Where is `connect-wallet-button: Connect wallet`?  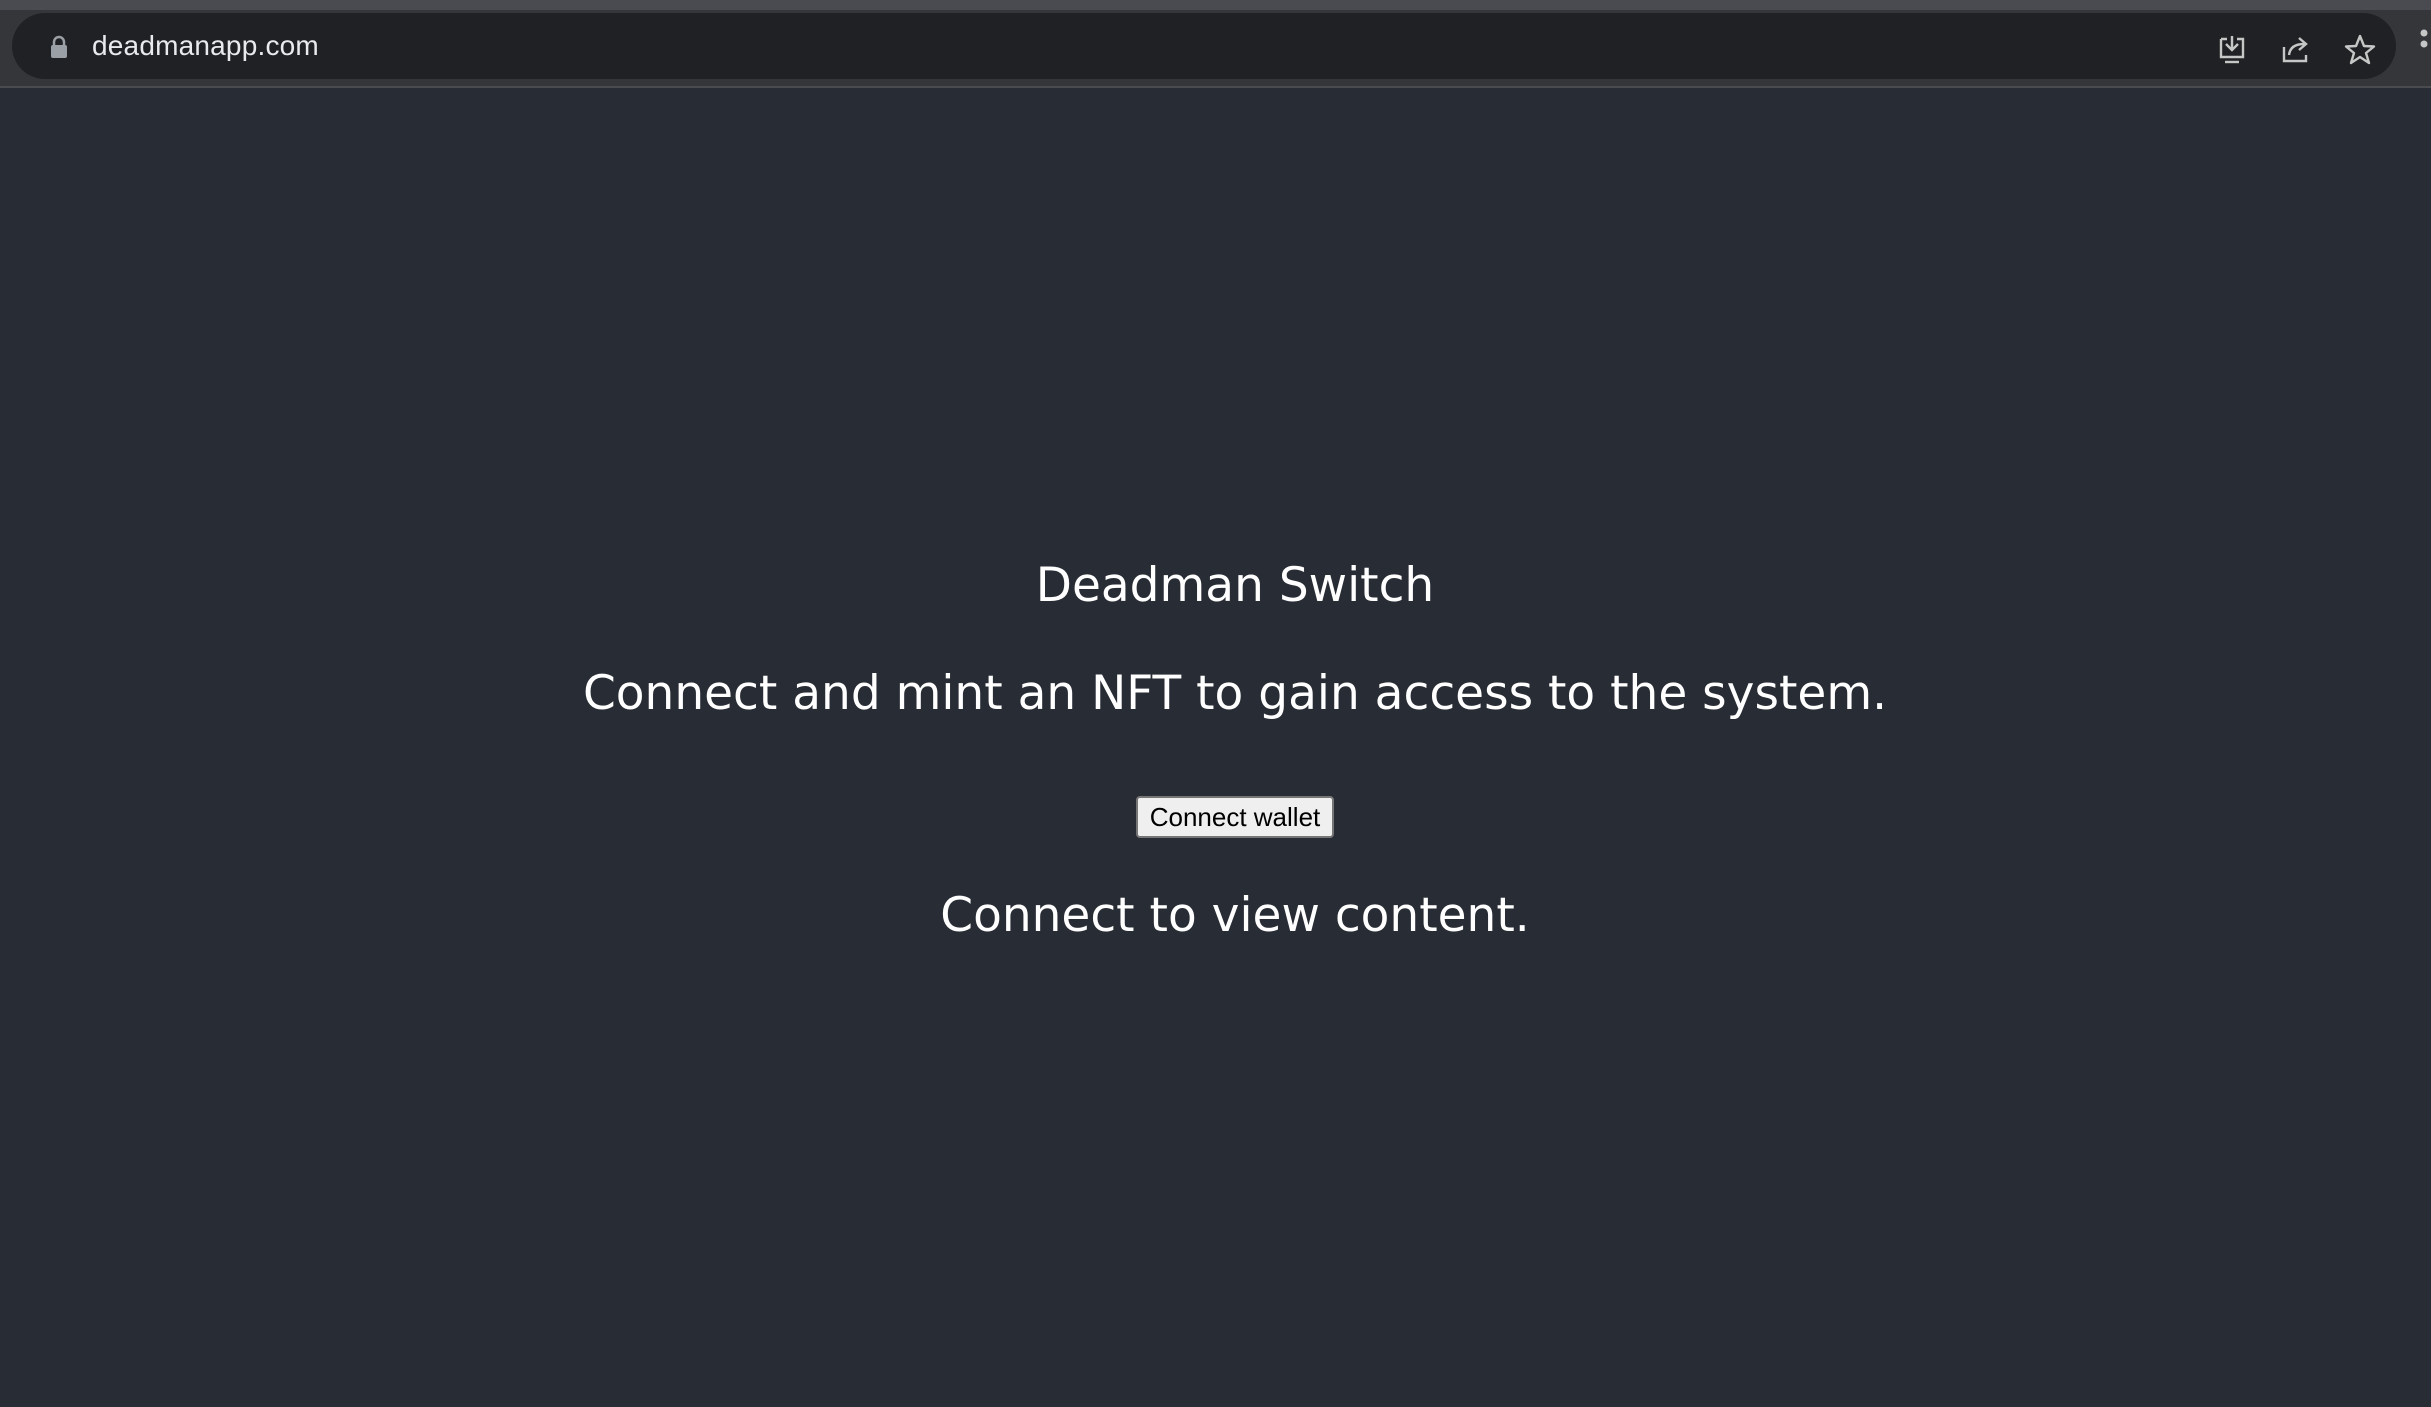 connect-wallet-button: Connect wallet is located at coordinates (1235, 817).